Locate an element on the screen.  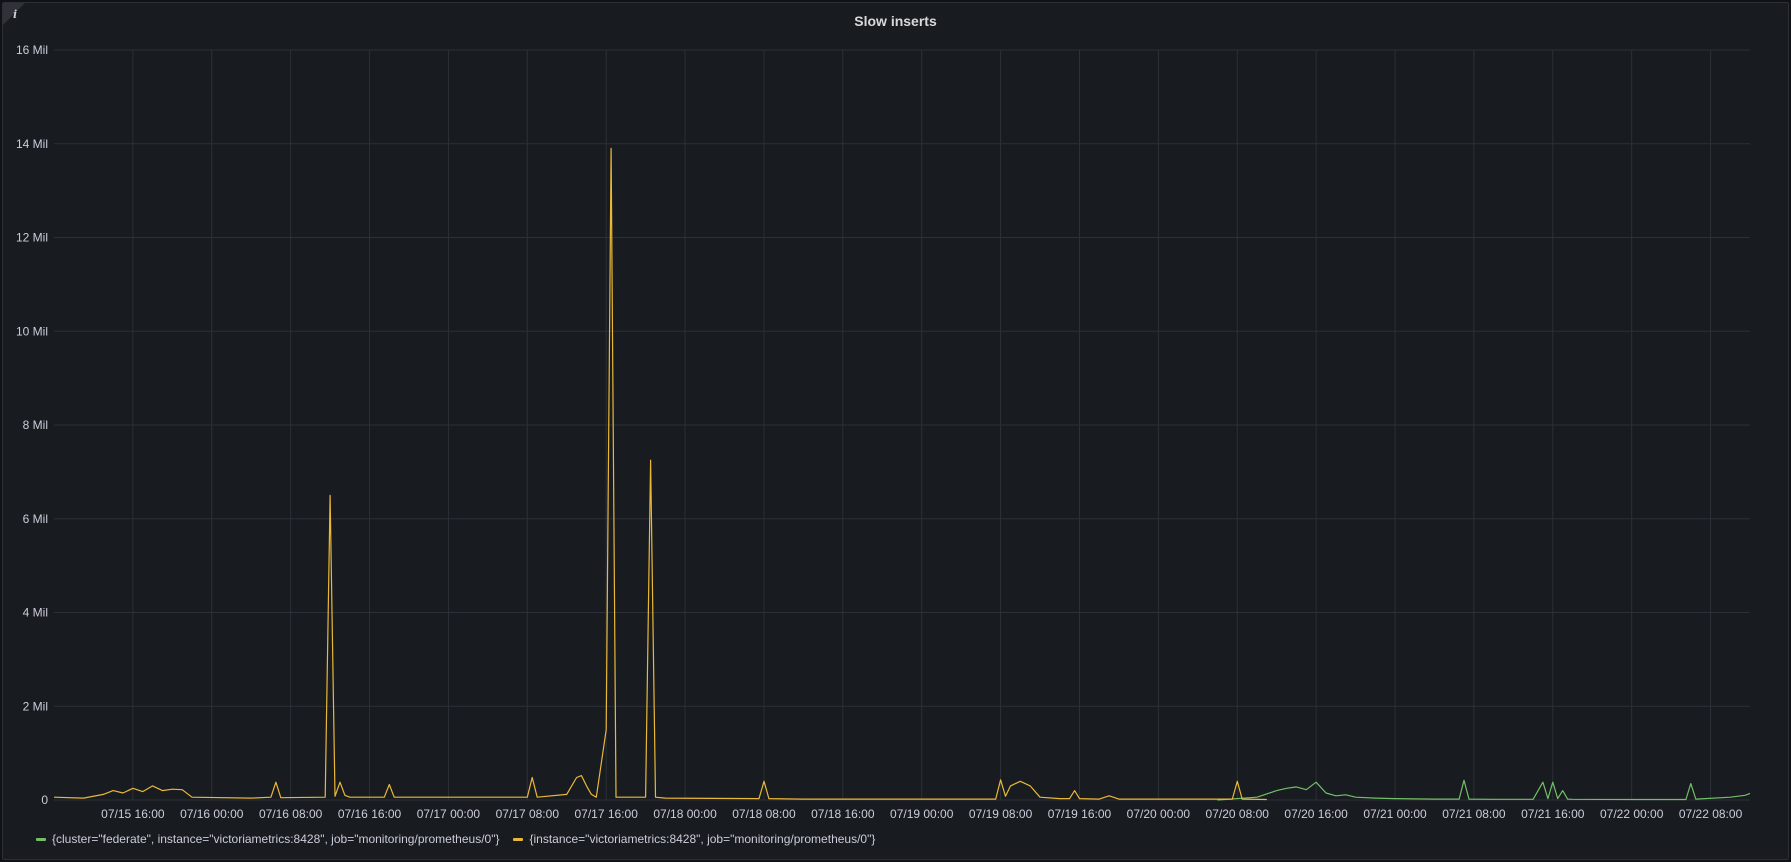
x-tick-label: 07/21 08:00 is located at coordinates (1474, 814).